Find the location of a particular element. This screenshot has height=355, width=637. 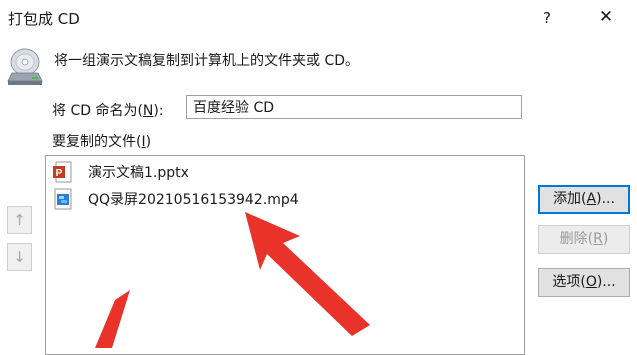

file-name: 演示文稿1.pptx is located at coordinates (138, 173).